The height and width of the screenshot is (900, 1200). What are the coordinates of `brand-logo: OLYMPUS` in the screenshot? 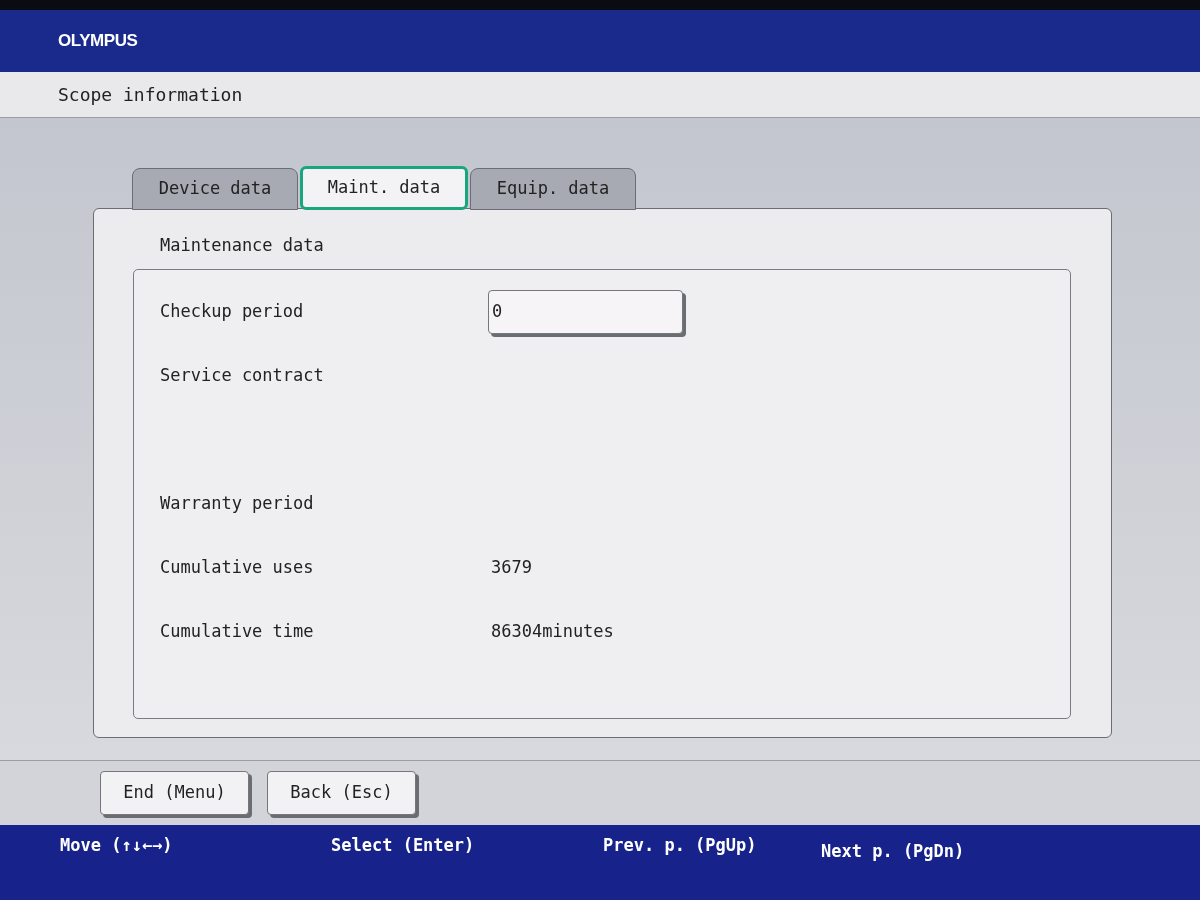 It's located at (98, 41).